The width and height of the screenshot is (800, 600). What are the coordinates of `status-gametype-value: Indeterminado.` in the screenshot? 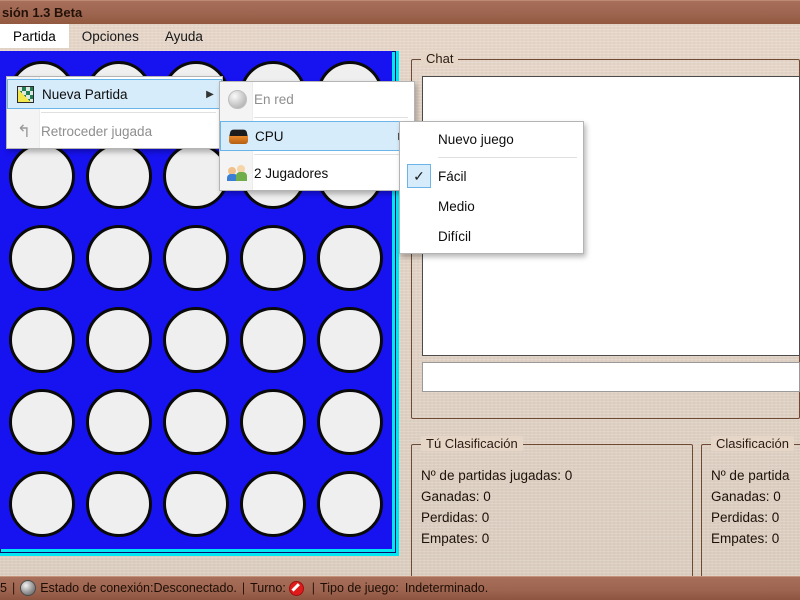 It's located at (446, 588).